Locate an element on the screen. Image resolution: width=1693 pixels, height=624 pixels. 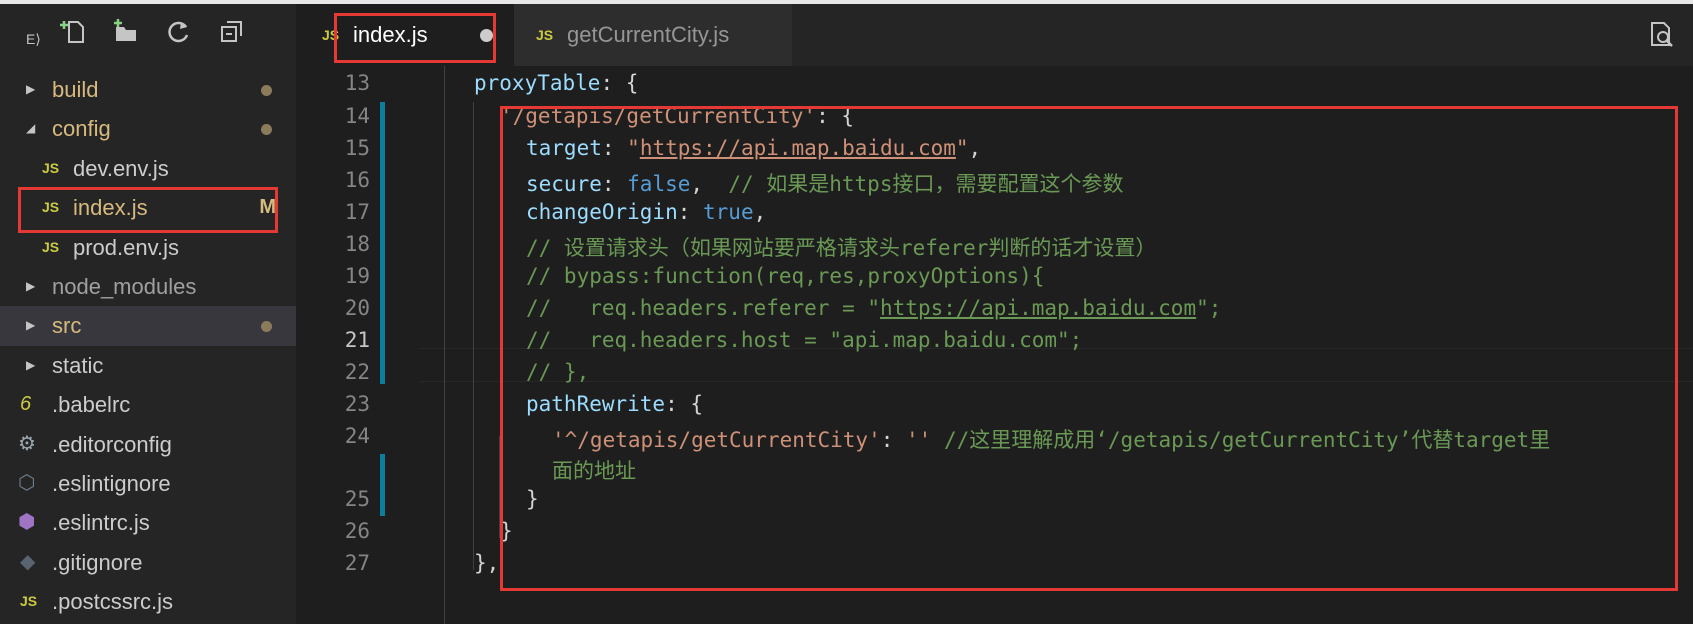
tree-item-gitignore: ◆ .gitignore is located at coordinates (148, 562).